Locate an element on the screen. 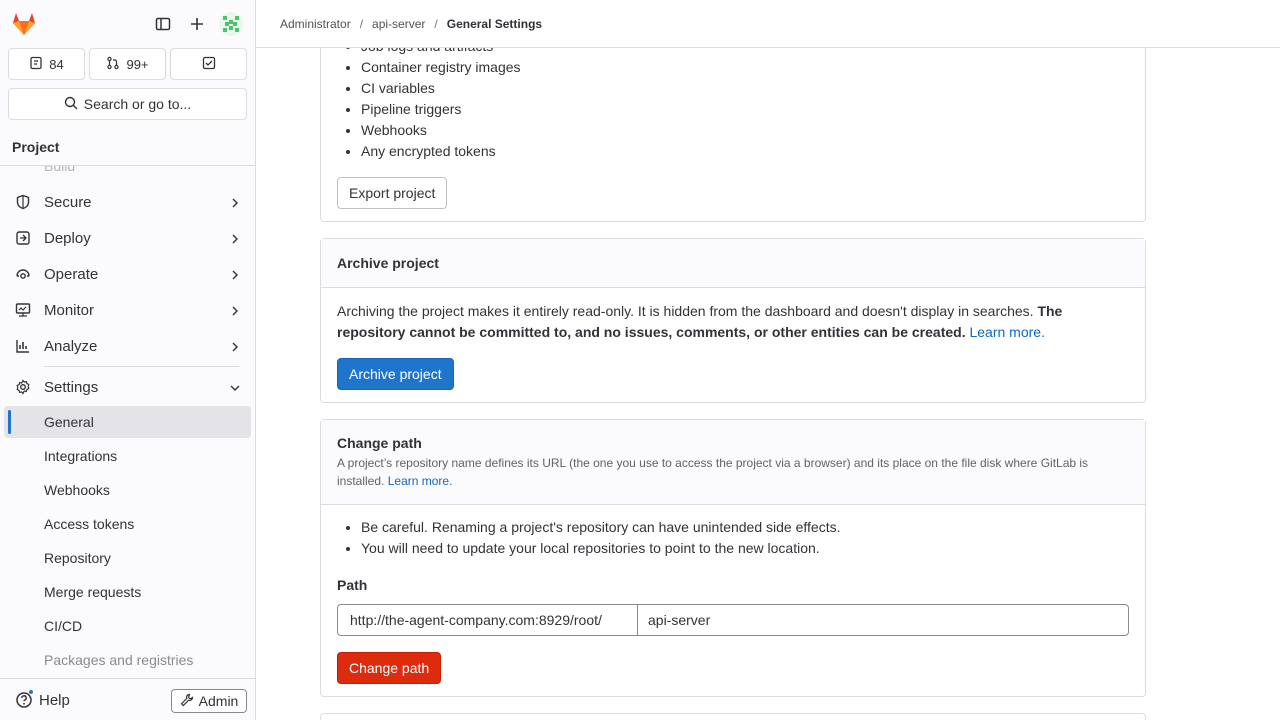 The height and width of the screenshot is (720, 1280). merge-requests-count-button: 99+ is located at coordinates (127, 64).